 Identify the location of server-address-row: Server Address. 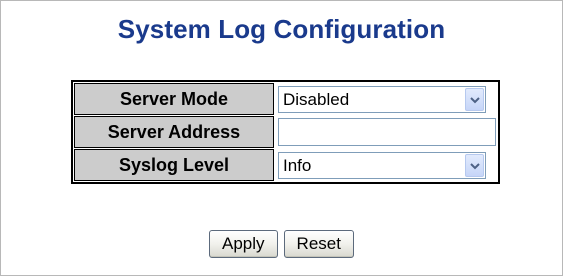
(285, 132).